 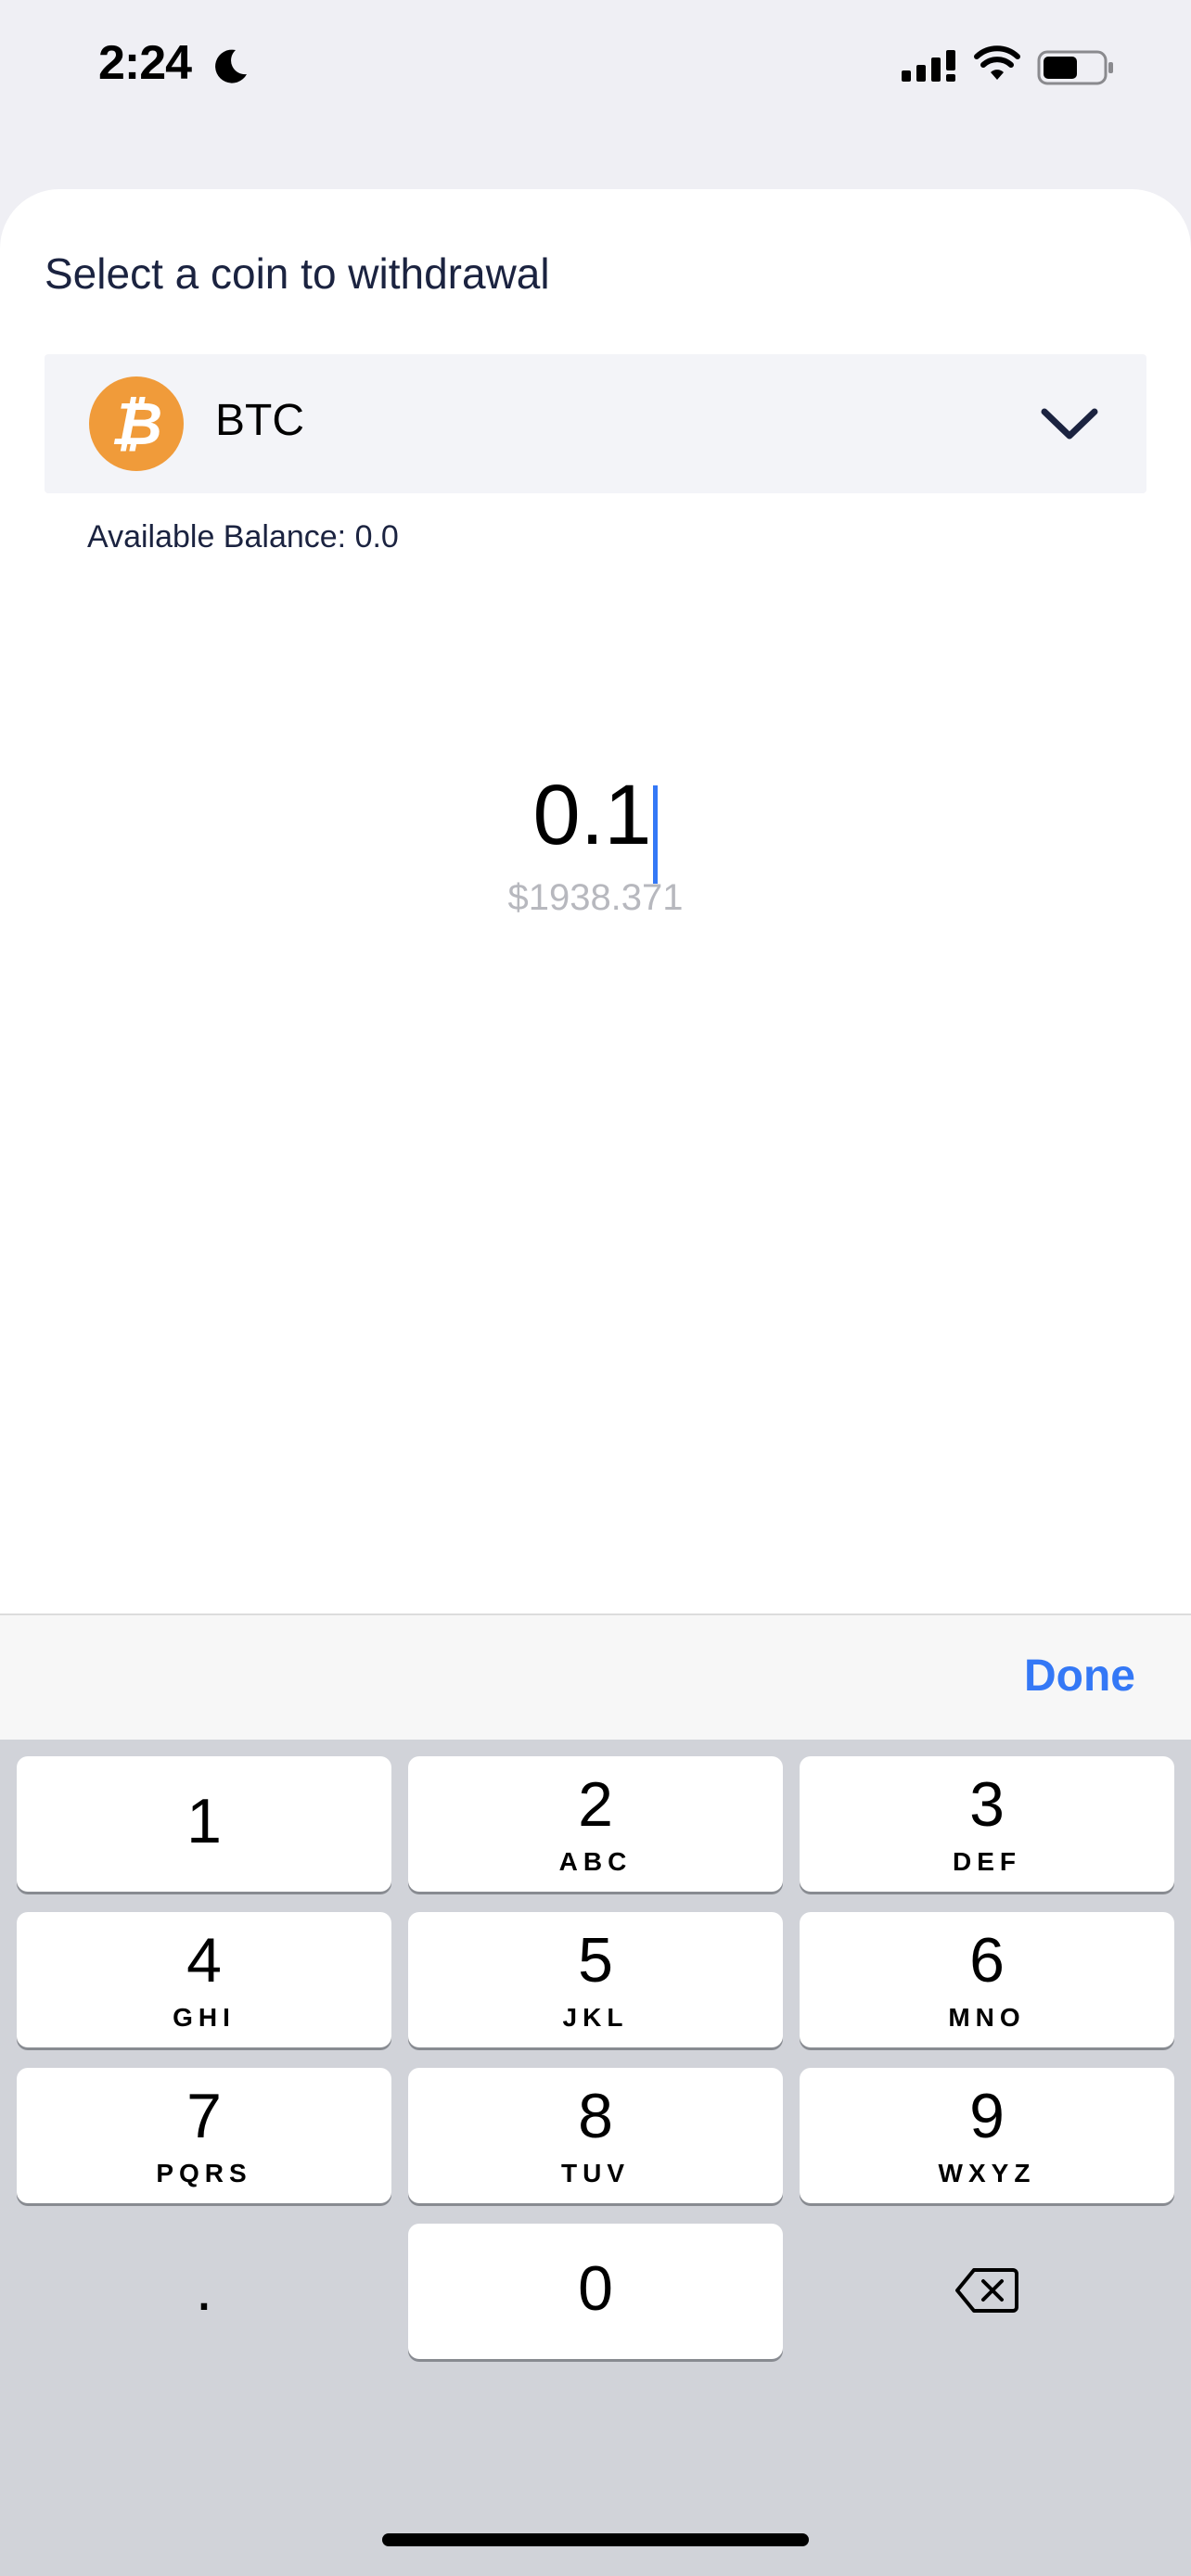 I want to click on available-balance: Available Balance: 0.0, so click(x=243, y=537).